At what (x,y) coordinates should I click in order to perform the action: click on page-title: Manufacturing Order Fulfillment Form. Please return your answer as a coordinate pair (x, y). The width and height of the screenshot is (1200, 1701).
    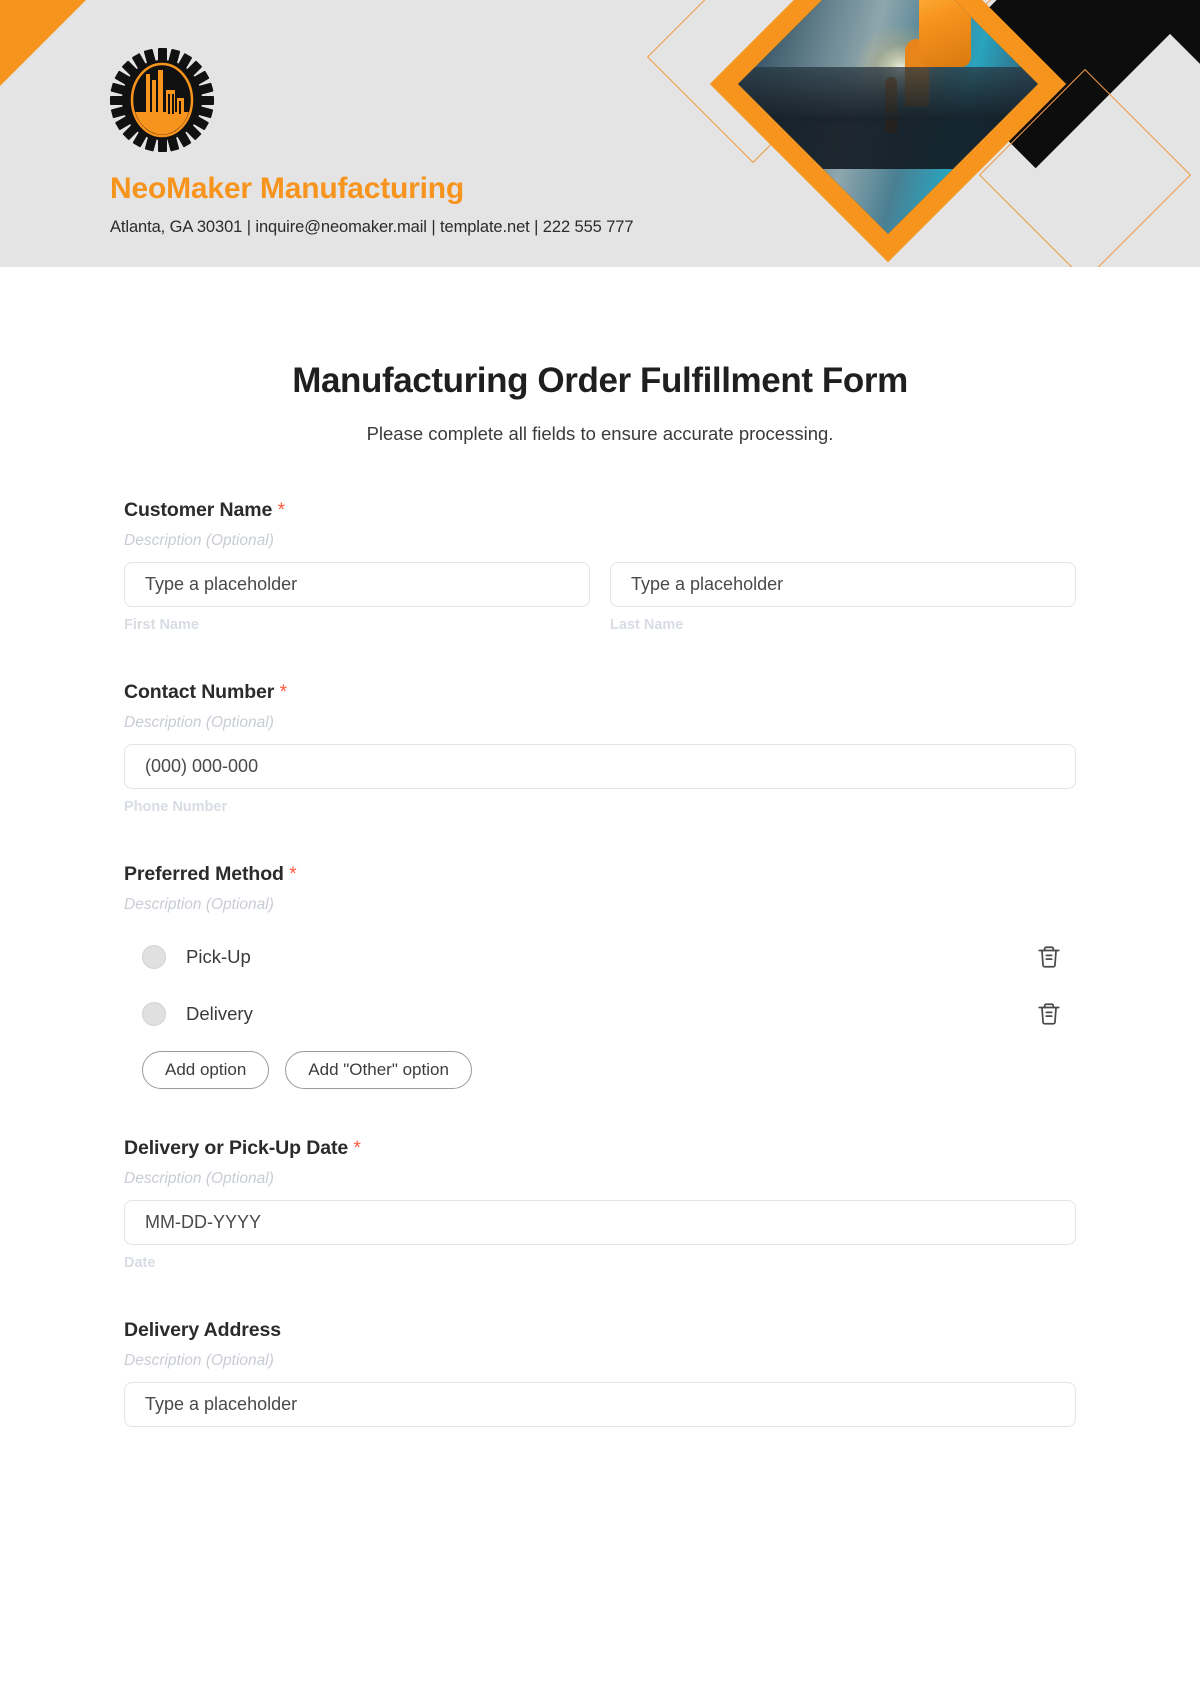
    Looking at the image, I should click on (600, 380).